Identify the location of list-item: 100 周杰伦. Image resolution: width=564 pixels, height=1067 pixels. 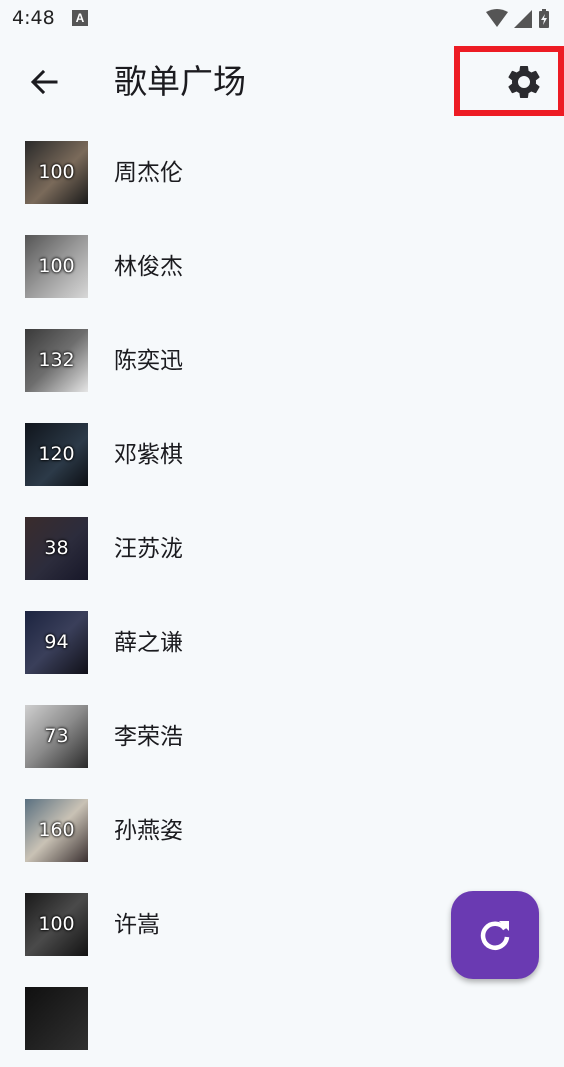
(282, 174).